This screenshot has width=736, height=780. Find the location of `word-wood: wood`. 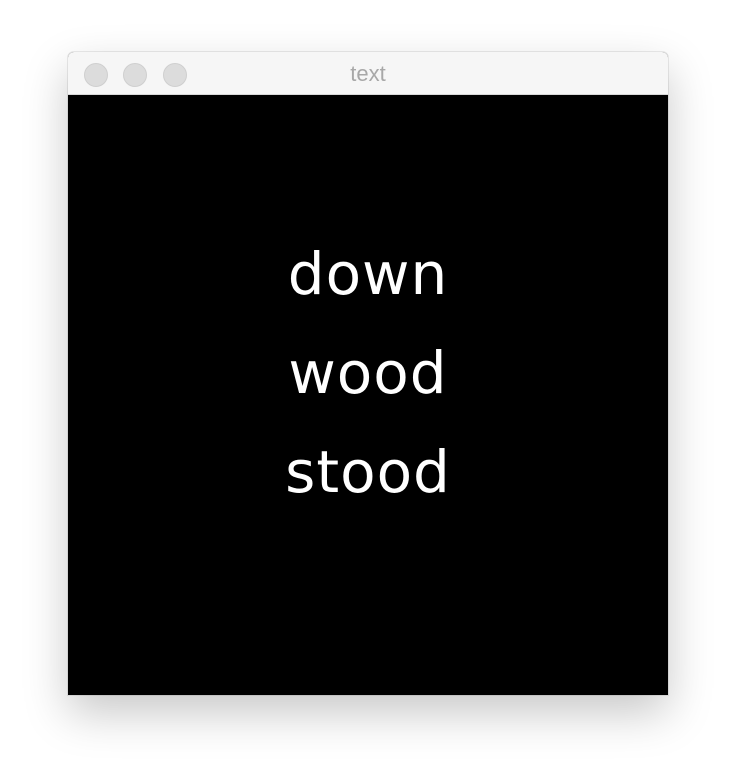

word-wood: wood is located at coordinates (368, 373).